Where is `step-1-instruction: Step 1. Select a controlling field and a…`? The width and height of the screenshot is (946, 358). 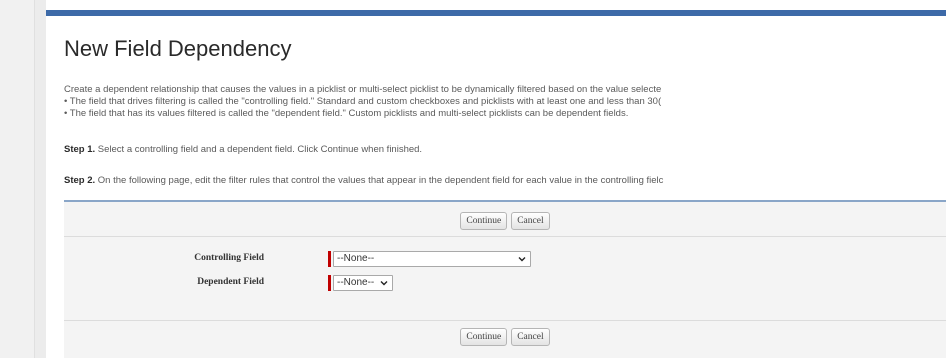 step-1-instruction: Step 1. Select a controlling field and a… is located at coordinates (243, 149).